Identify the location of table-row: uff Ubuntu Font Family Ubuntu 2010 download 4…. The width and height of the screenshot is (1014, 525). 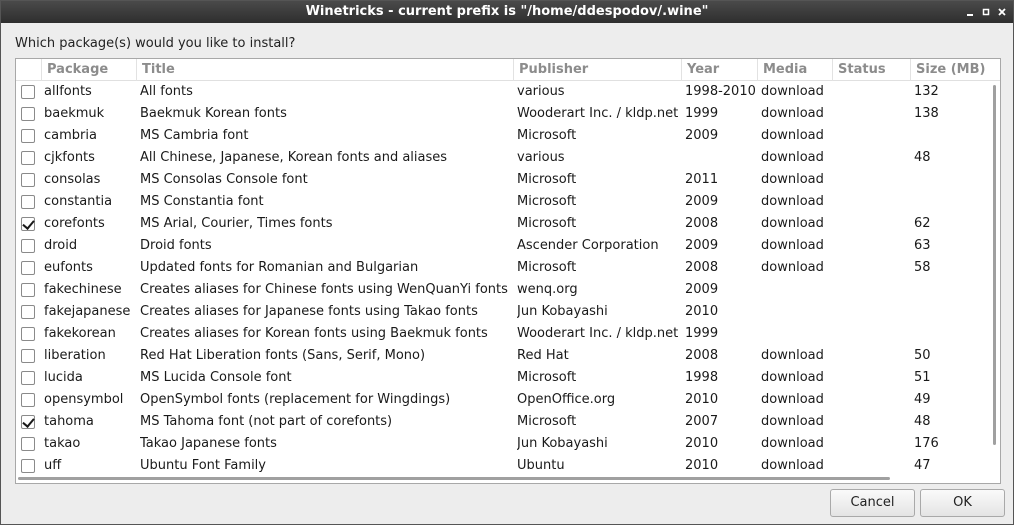
(508, 466).